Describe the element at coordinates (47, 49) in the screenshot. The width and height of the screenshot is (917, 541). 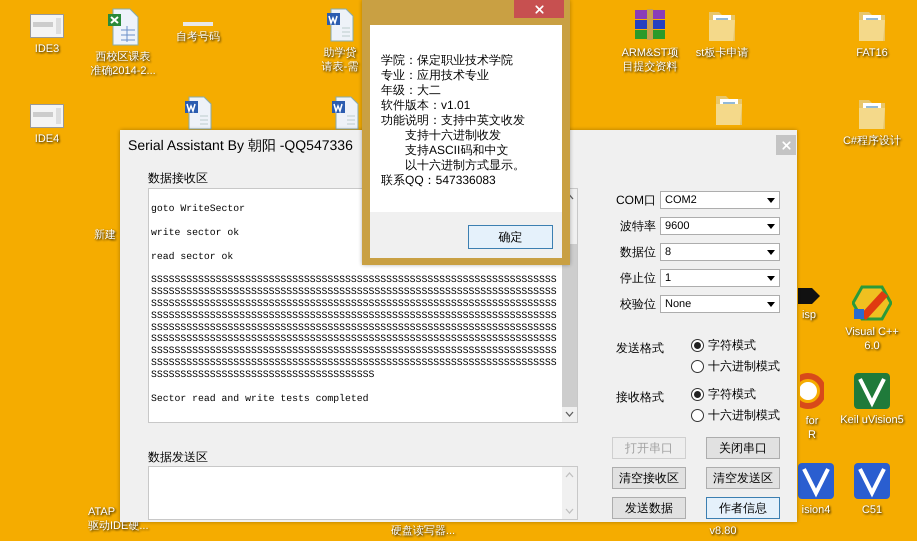
I see `icon-label: IDE3` at that location.